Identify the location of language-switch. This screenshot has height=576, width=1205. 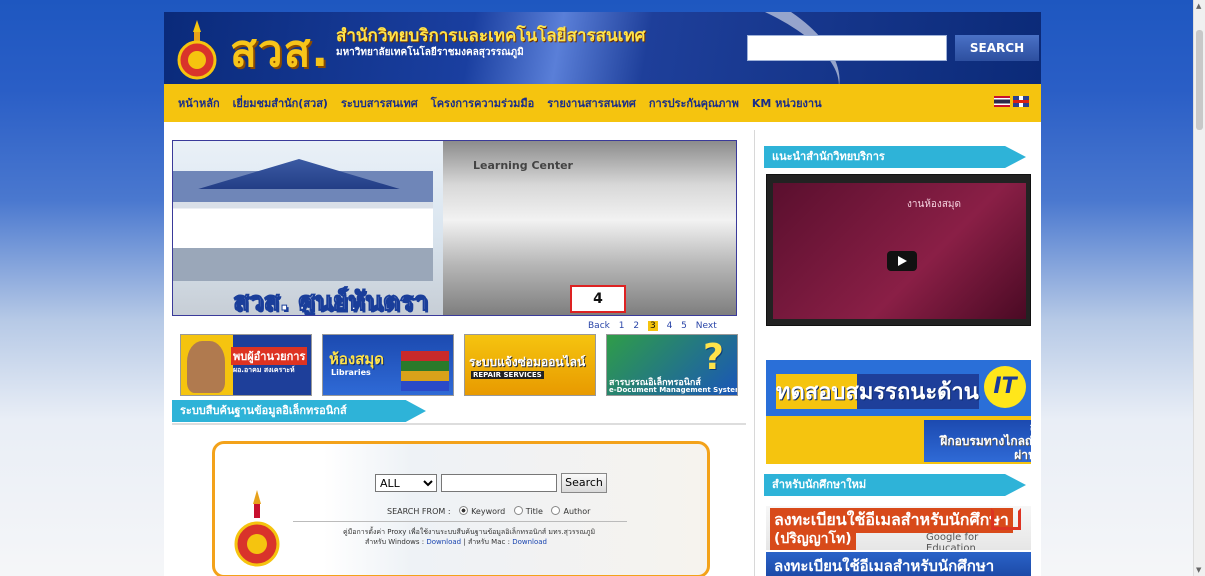
(1011, 101).